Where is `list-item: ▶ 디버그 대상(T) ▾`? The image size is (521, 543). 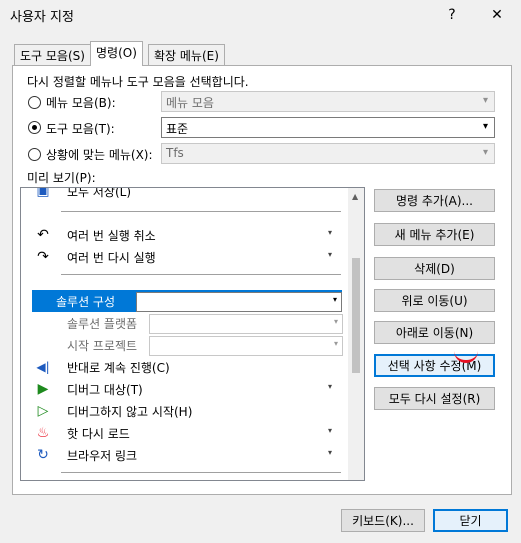 list-item: ▶ 디버그 대상(T) ▾ is located at coordinates (184, 389).